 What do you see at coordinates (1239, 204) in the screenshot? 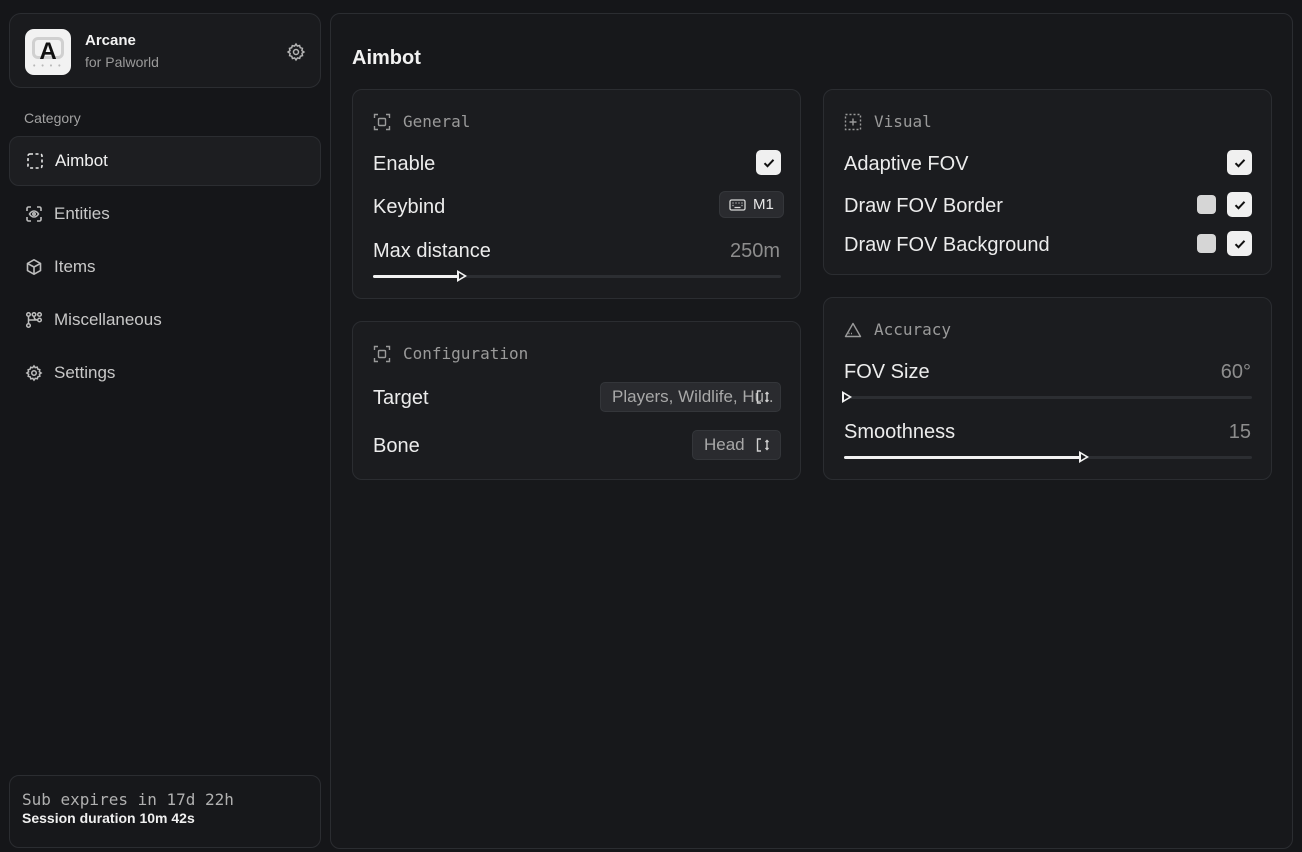
I see `draw-fov-border-checkbox` at bounding box center [1239, 204].